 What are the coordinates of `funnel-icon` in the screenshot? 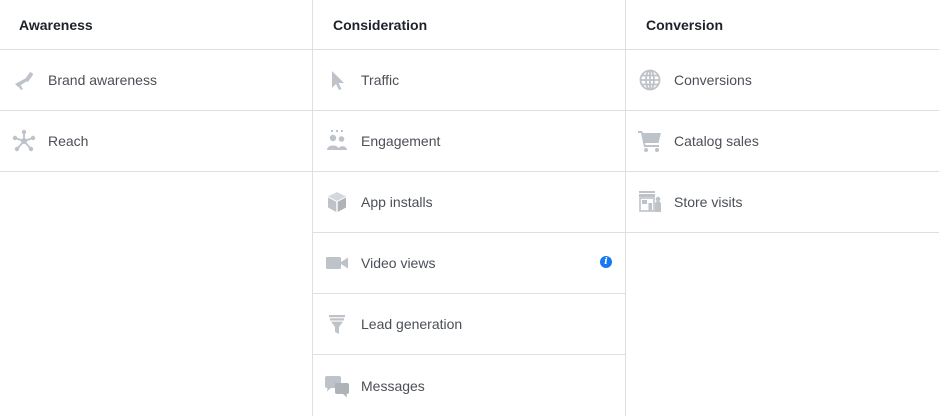 It's located at (337, 324).